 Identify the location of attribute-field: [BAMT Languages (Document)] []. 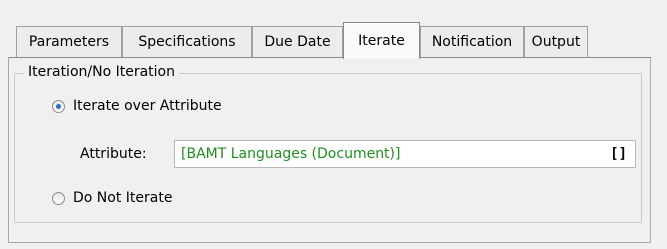
(405, 154).